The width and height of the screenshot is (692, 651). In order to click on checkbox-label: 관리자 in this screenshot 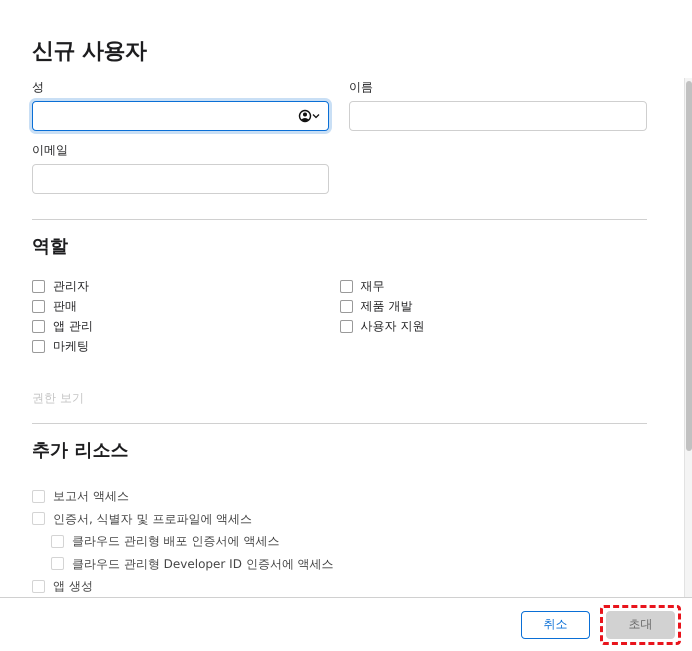, I will do `click(71, 286)`.